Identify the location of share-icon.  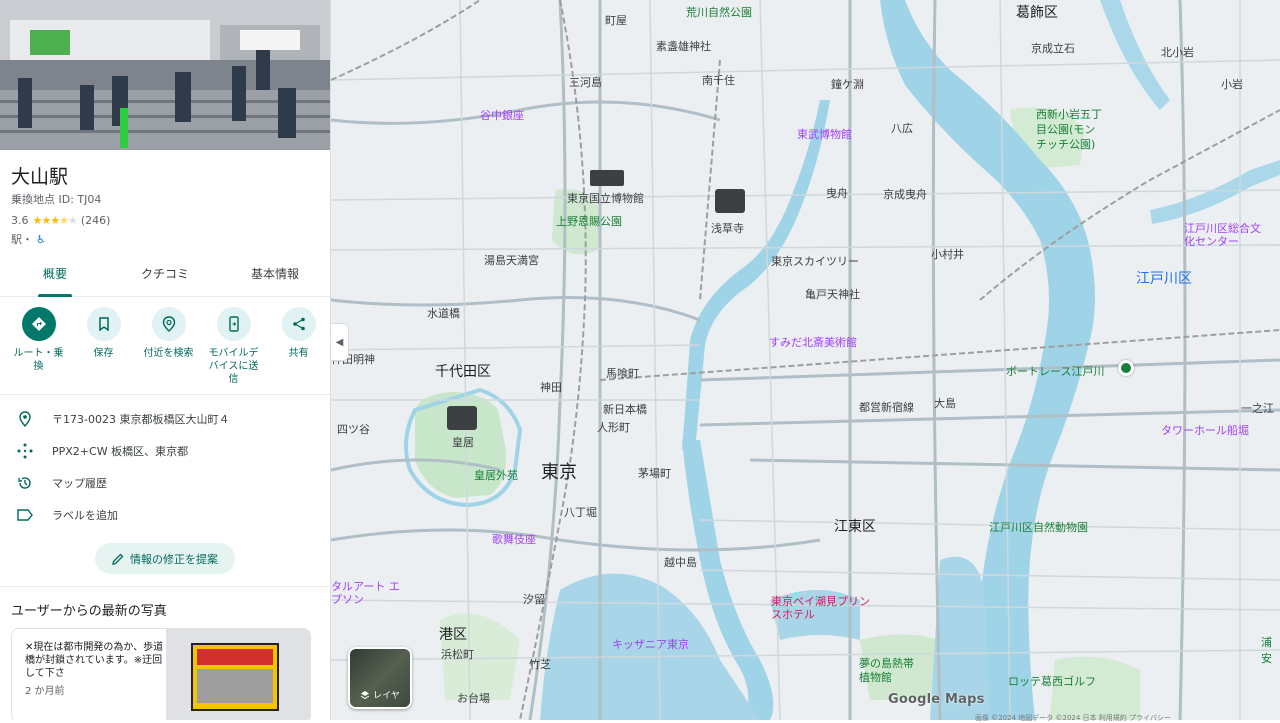
(298, 324).